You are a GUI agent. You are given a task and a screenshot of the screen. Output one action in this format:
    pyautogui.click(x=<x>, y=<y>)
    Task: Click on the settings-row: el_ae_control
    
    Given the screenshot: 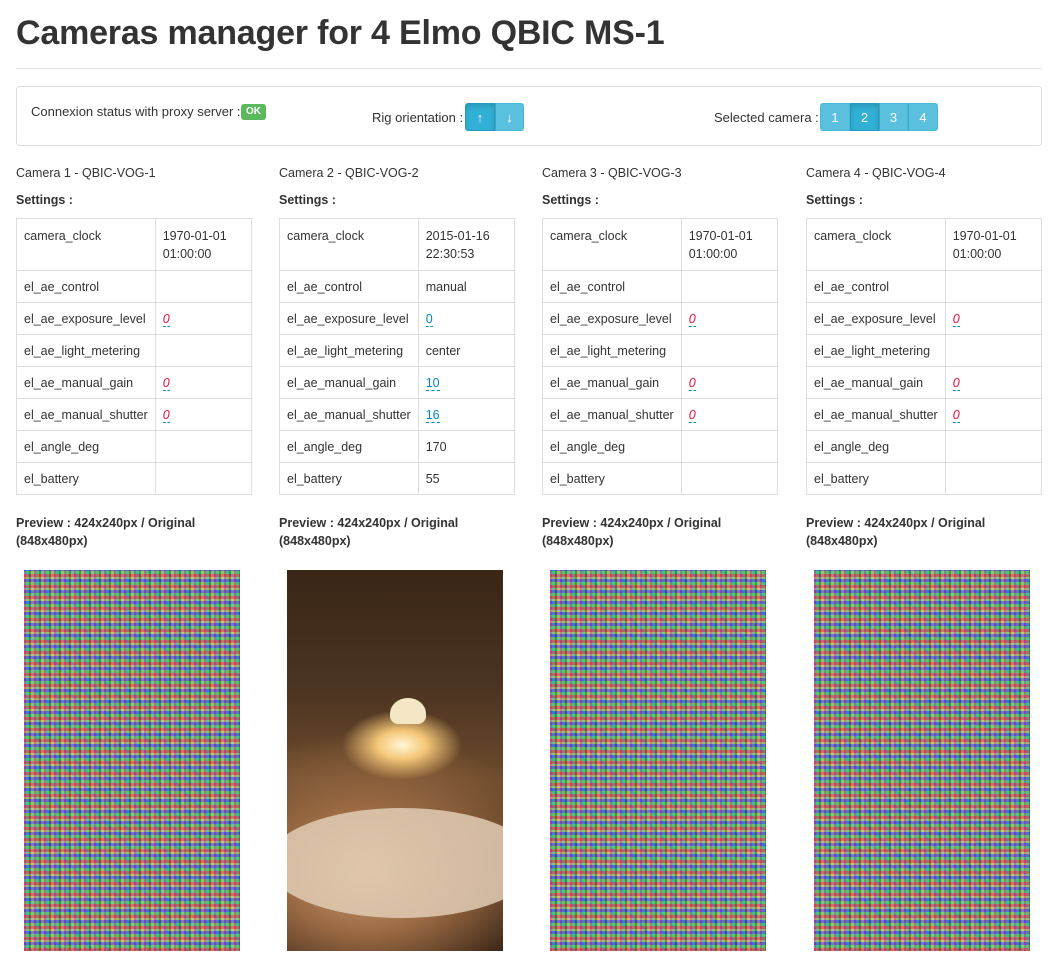 What is the action you would take?
    pyautogui.click(x=134, y=286)
    